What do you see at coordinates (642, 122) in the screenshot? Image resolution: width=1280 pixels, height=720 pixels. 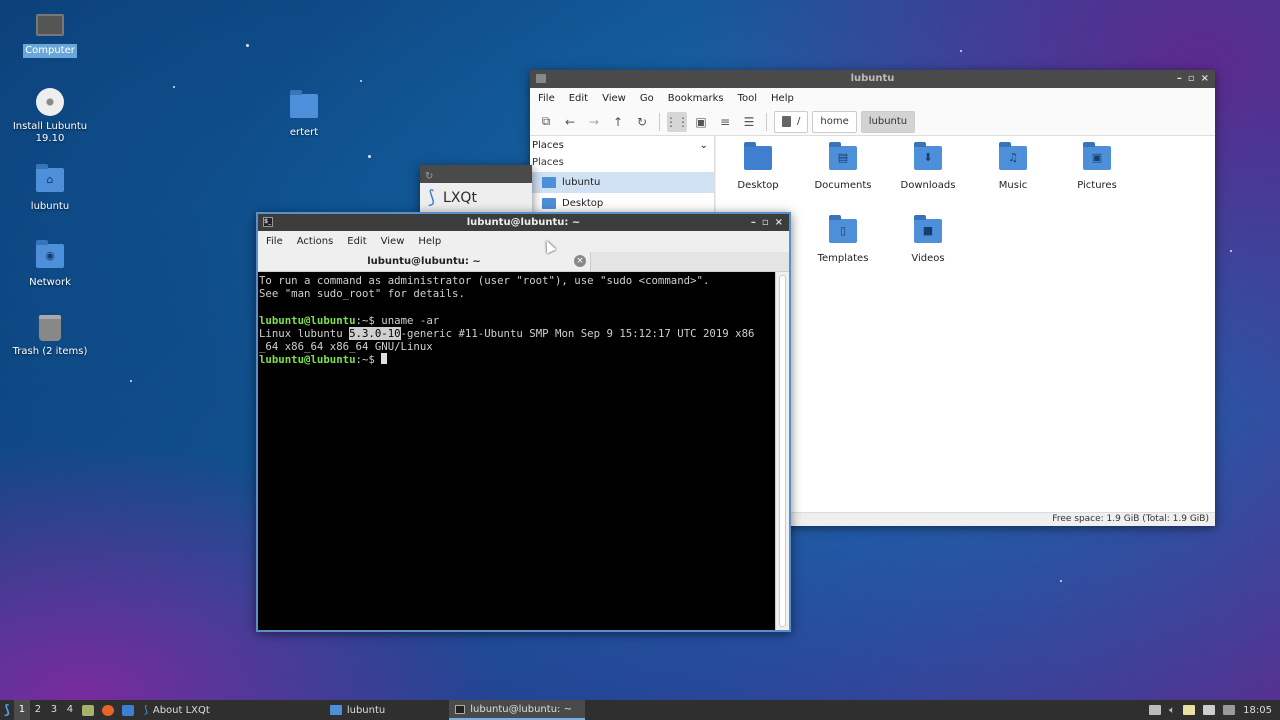 I see `reload-icon: ↻` at bounding box center [642, 122].